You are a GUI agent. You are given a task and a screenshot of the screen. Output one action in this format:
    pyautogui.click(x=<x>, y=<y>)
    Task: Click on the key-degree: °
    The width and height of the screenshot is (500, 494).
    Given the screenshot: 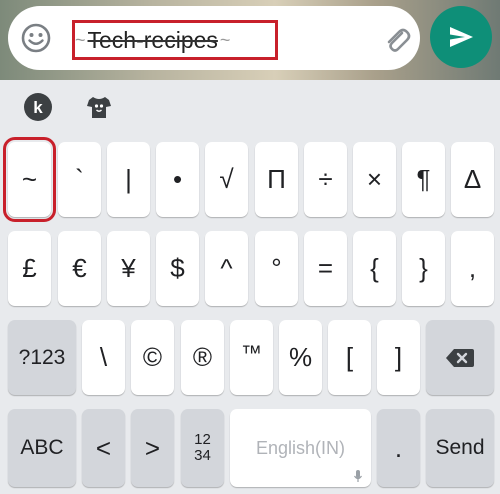 What is the action you would take?
    pyautogui.click(x=276, y=268)
    